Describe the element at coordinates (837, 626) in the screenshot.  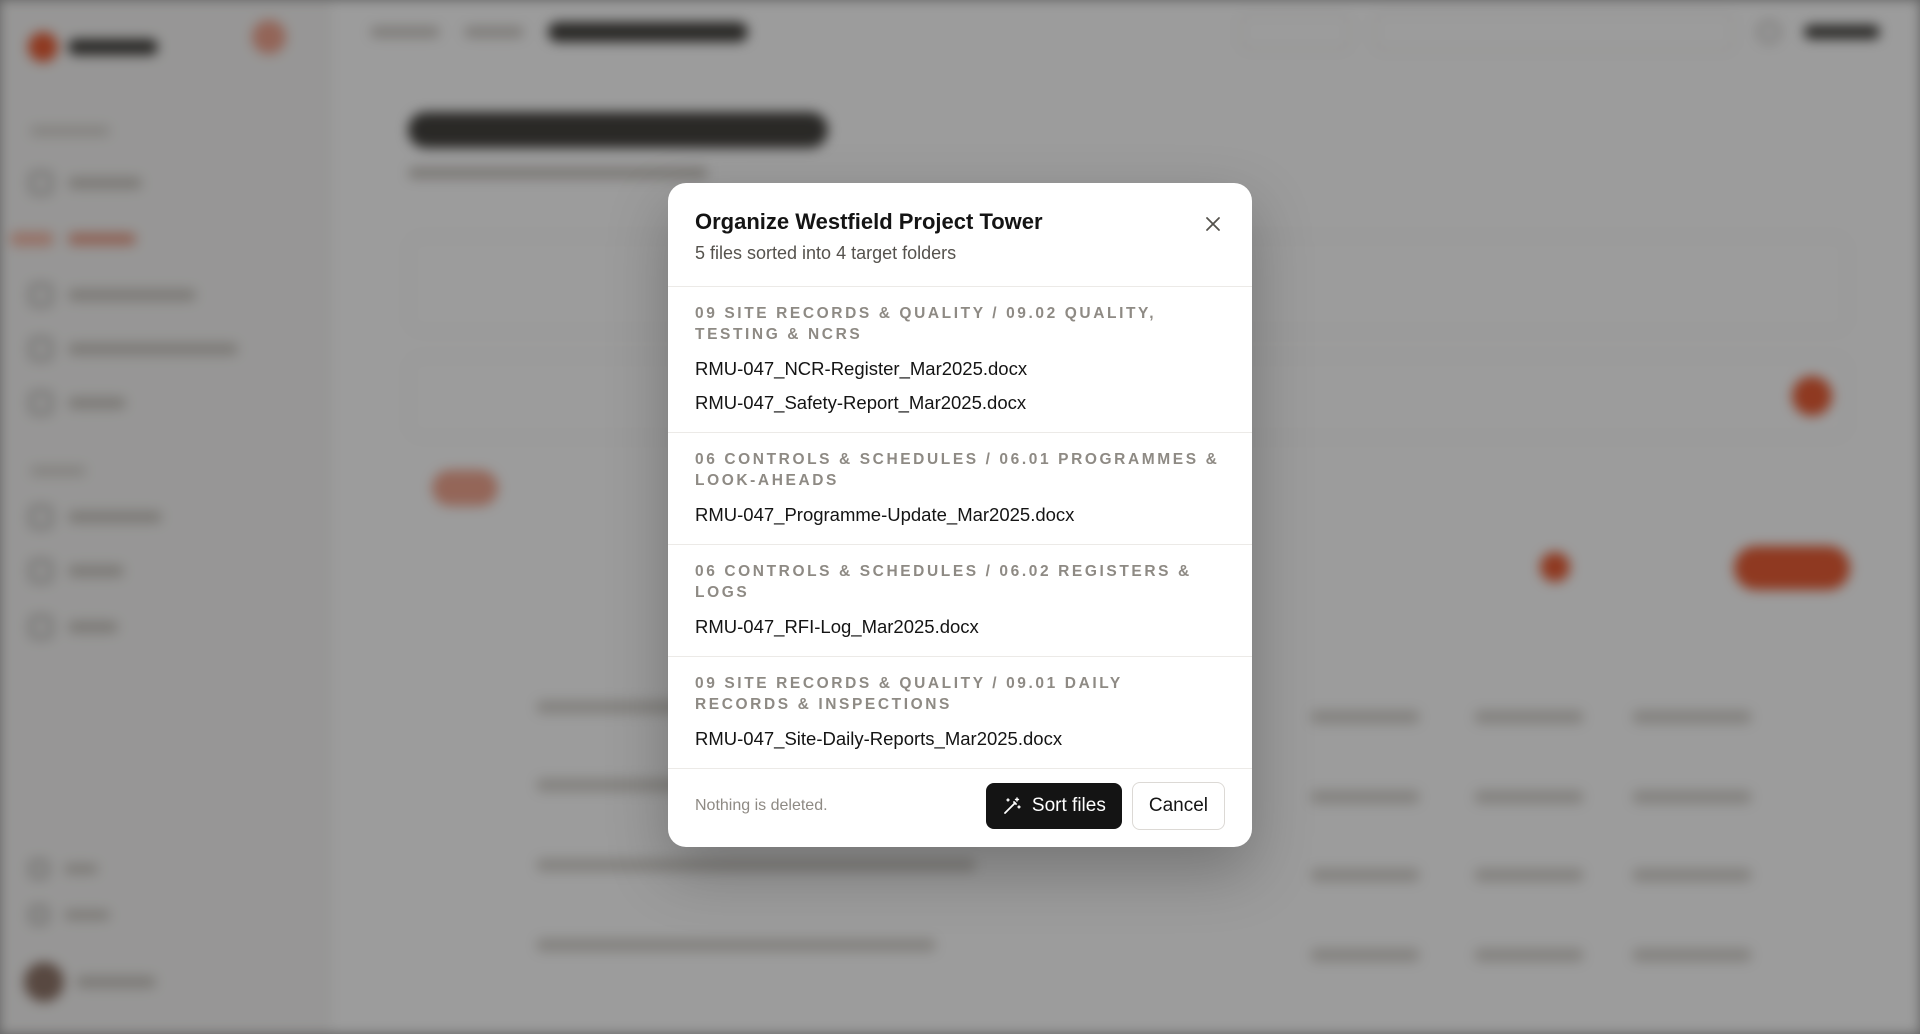
I see `file-name: RMU-047_RFI-Log_Mar2025.docx` at that location.